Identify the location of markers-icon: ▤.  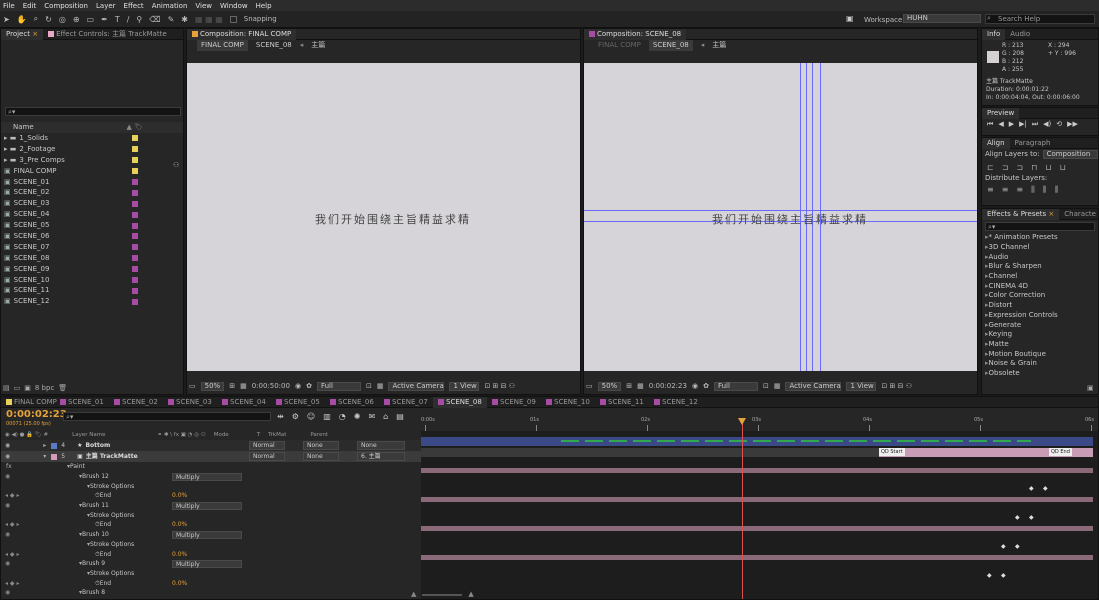
(400, 416).